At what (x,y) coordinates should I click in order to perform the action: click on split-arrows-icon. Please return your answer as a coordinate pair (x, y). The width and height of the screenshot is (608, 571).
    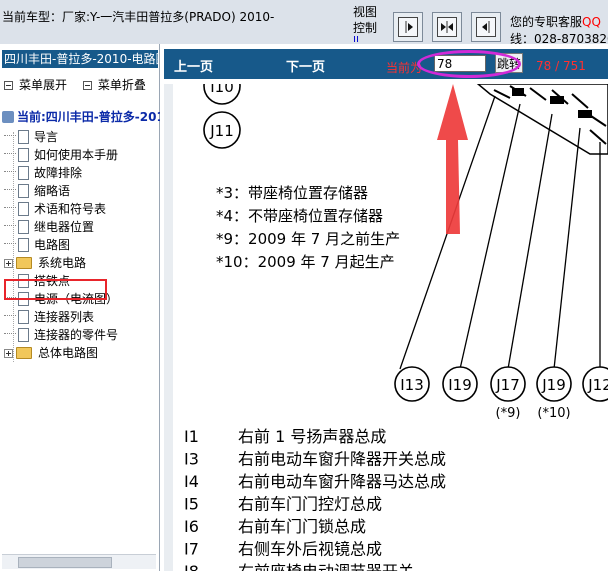
    Looking at the image, I should click on (447, 27).